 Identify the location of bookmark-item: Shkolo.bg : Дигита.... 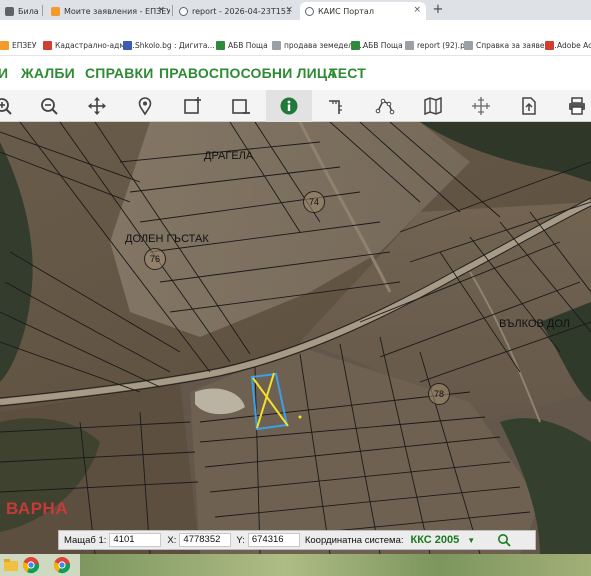
(169, 45).